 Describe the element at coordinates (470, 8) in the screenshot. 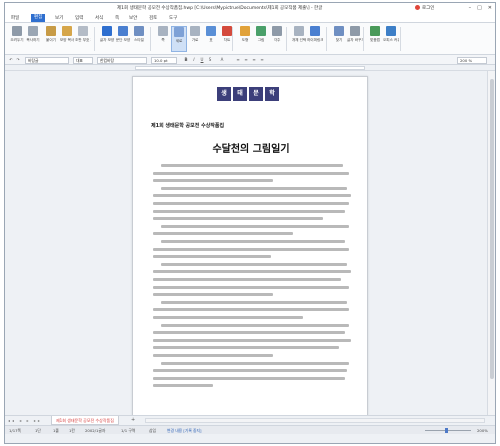

I see `minimize-icon: –` at that location.